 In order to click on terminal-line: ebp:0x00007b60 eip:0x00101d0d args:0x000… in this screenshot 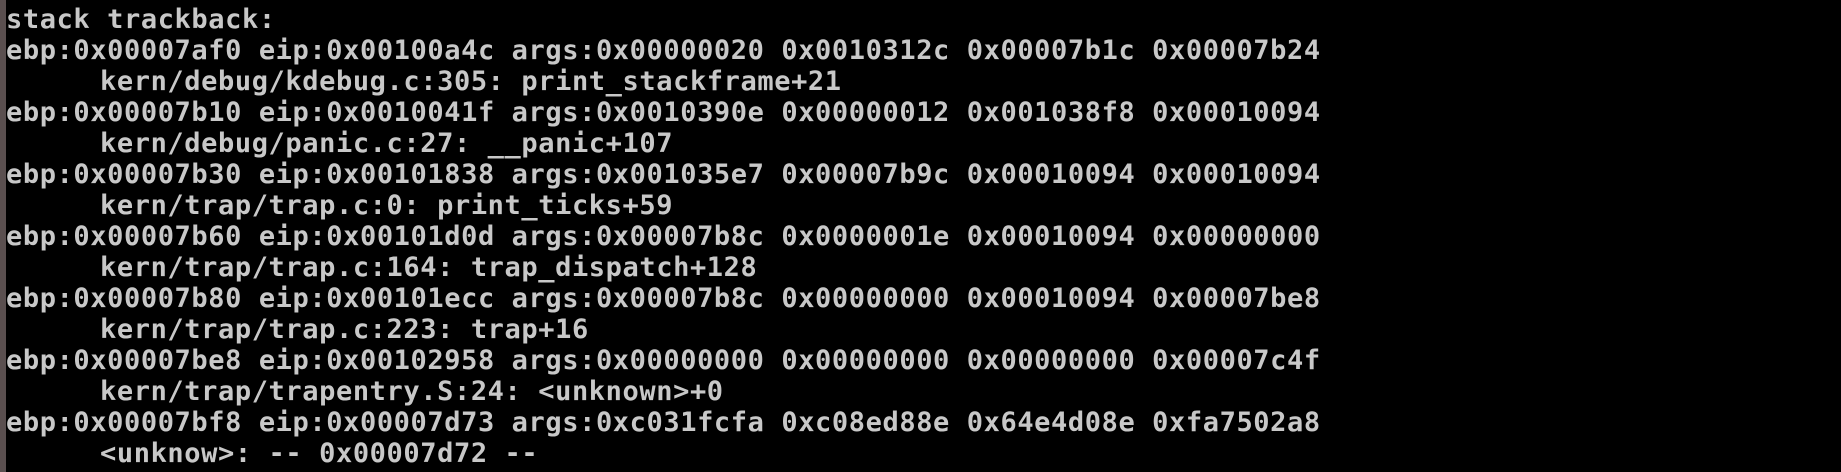, I will do `click(663, 236)`.